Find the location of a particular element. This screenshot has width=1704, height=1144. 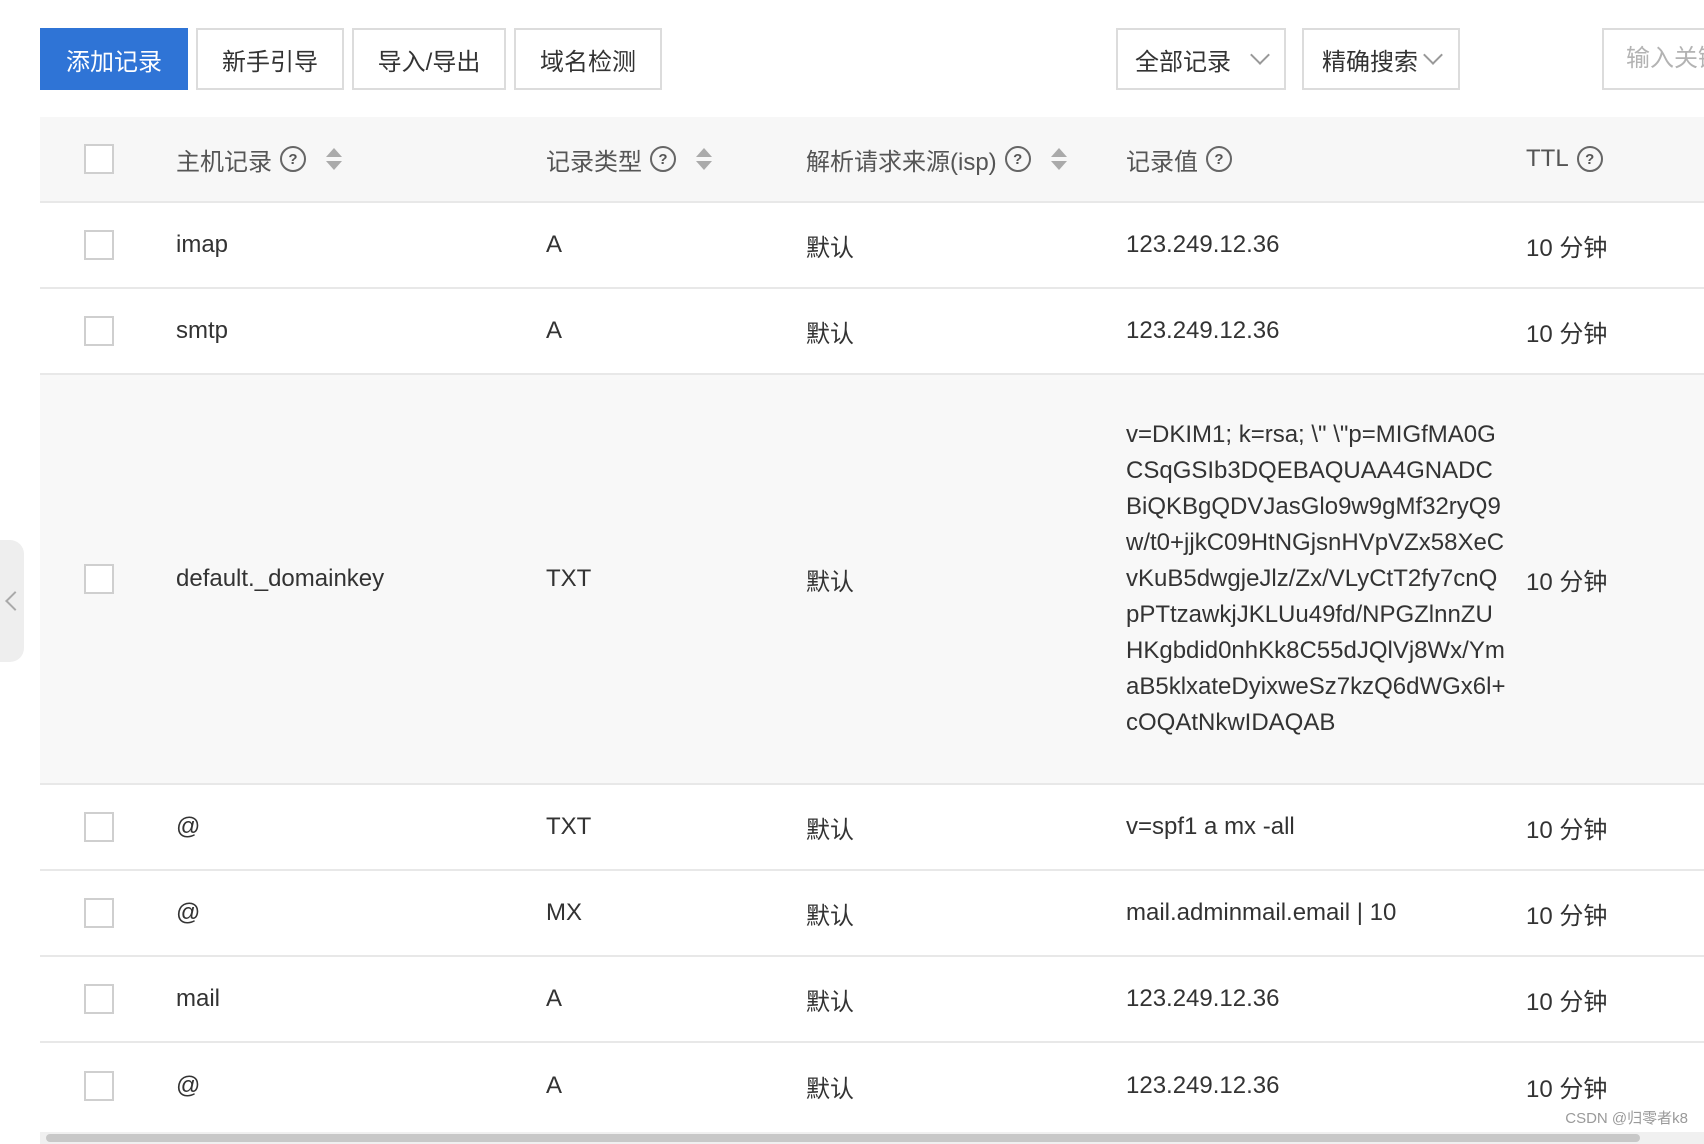

column-header-host: 主机记录 is located at coordinates (224, 162).